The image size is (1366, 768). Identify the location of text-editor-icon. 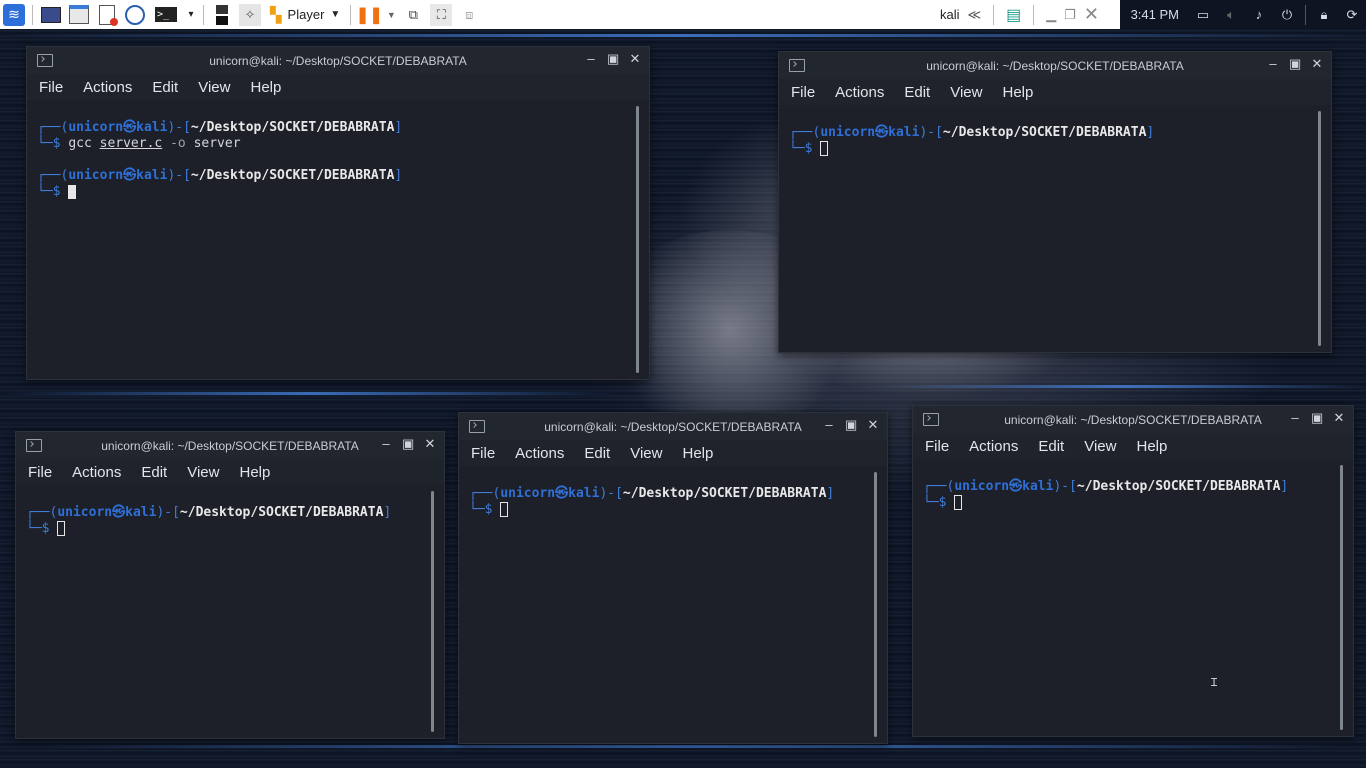
(107, 15).